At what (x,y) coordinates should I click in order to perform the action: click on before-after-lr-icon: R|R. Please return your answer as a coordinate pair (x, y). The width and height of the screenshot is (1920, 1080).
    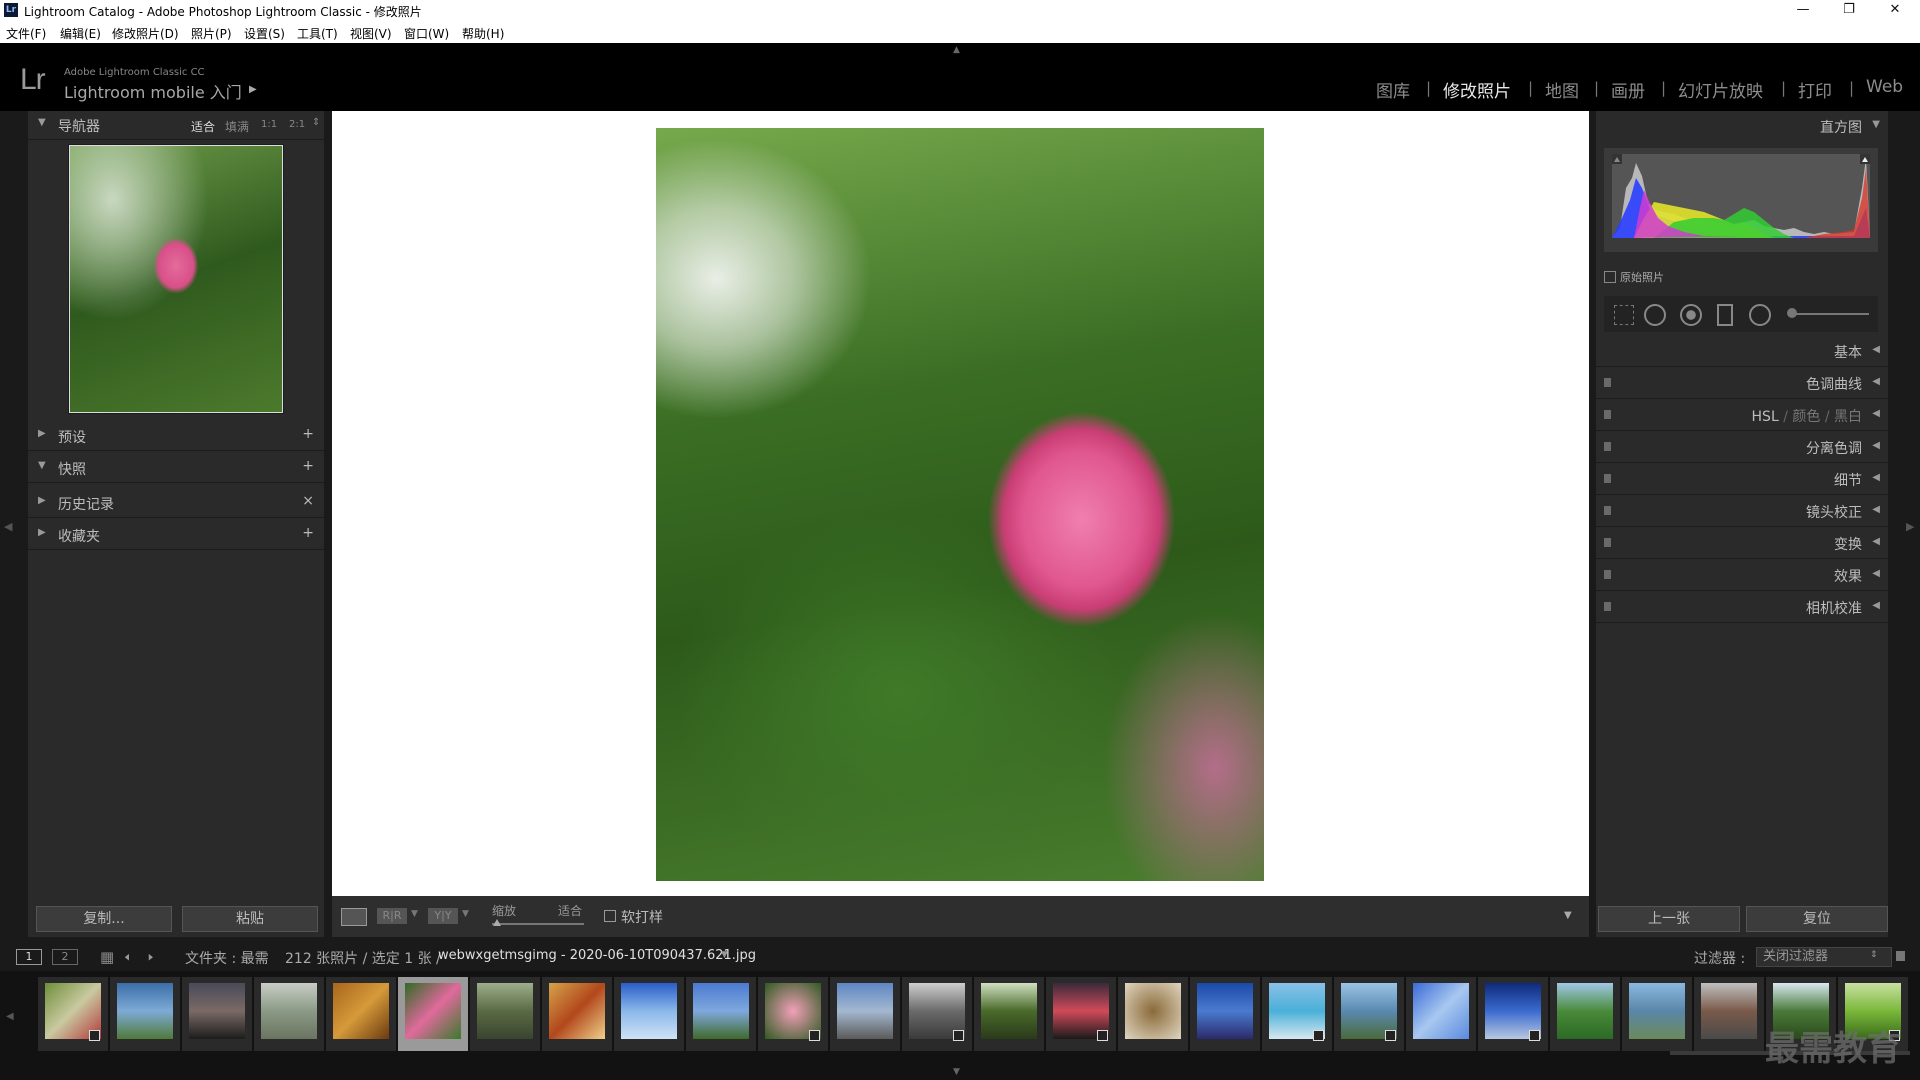
    Looking at the image, I should click on (392, 916).